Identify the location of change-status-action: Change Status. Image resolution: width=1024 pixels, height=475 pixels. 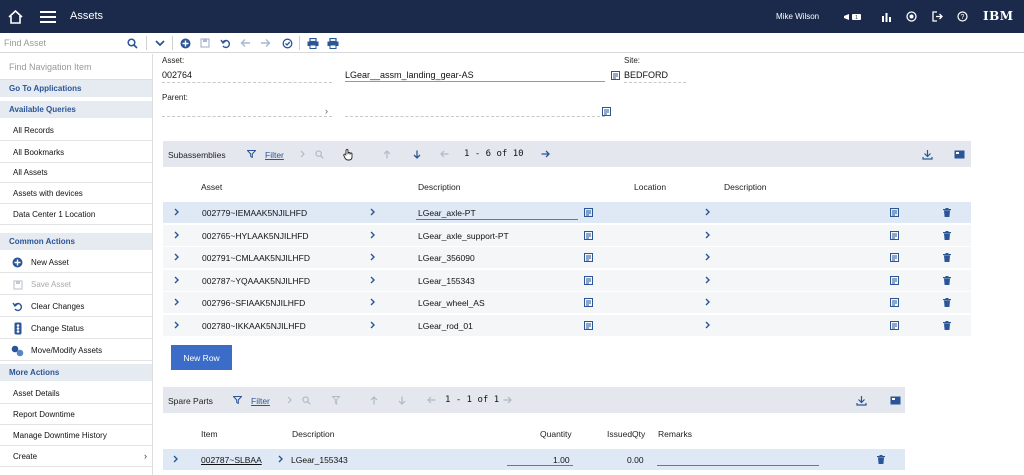
(76, 328).